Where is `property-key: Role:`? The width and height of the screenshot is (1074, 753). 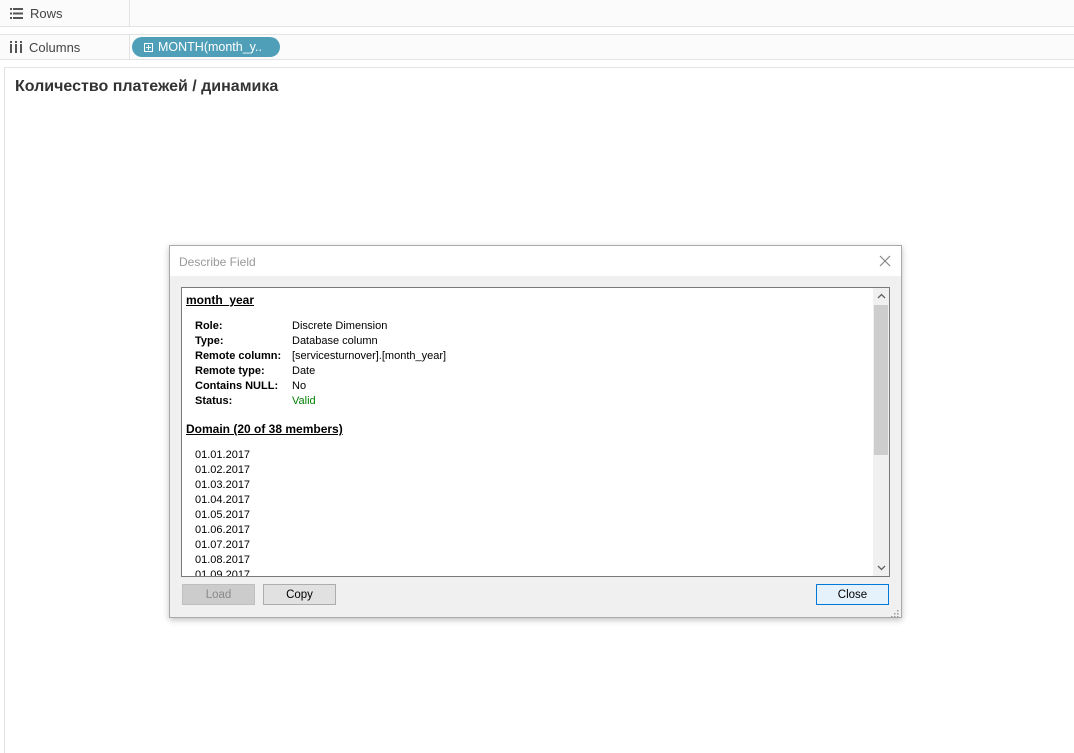
property-key: Role: is located at coordinates (209, 326).